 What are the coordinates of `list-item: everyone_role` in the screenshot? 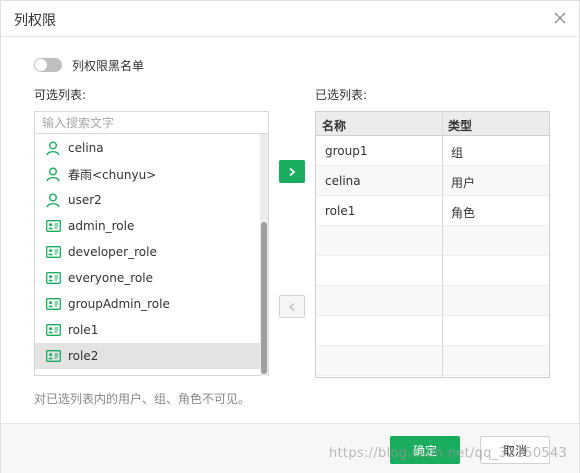 It's located at (151, 278).